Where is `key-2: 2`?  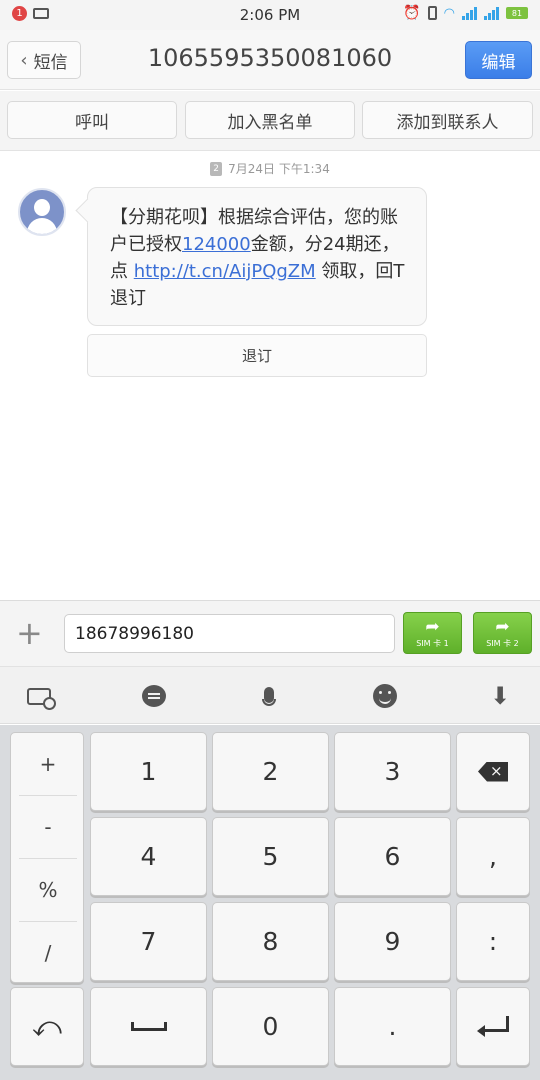
key-2: 2 is located at coordinates (270, 771).